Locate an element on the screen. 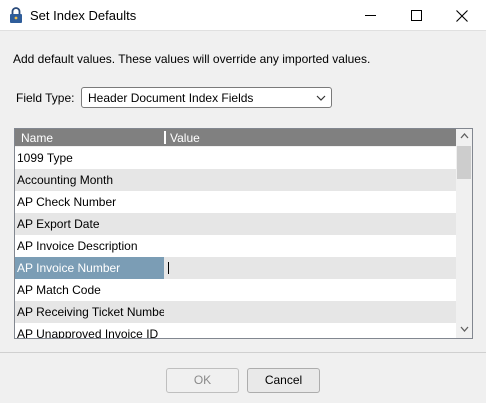 This screenshot has height=403, width=486. table-row: AP Export Date is located at coordinates (236, 224).